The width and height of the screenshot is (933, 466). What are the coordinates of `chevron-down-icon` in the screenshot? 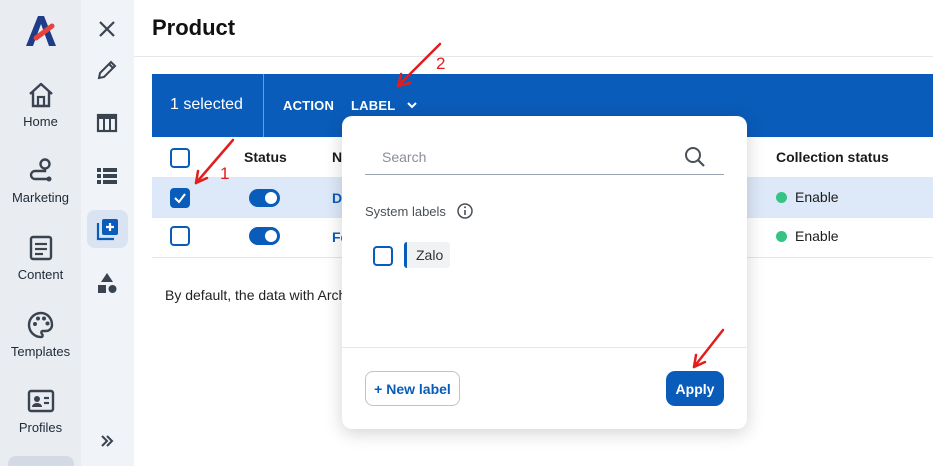 It's located at (412, 105).